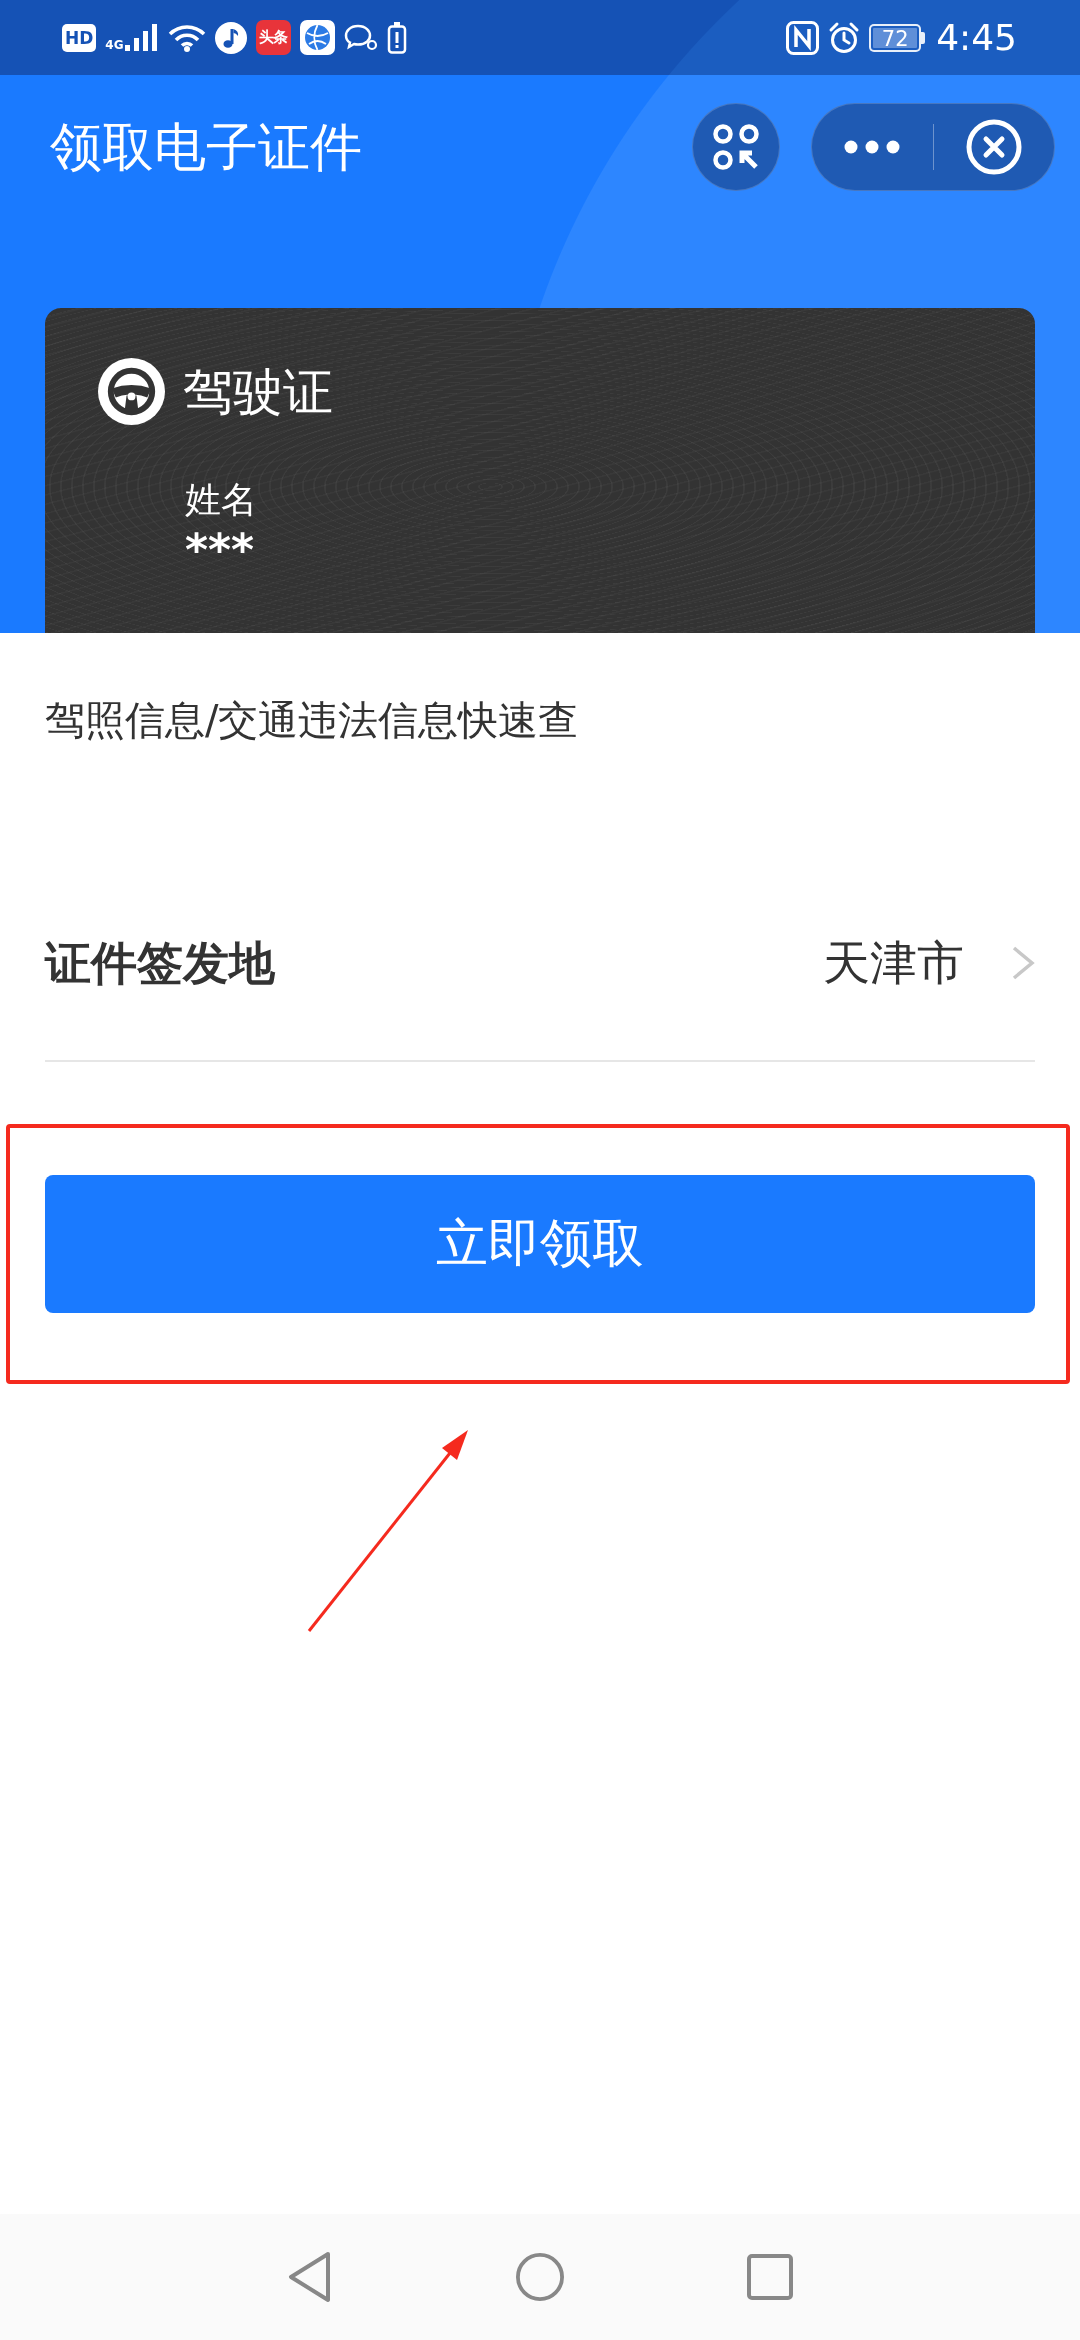 This screenshot has height=2340, width=1080. Describe the element at coordinates (141, 37) in the screenshot. I see `signal-icon` at that location.